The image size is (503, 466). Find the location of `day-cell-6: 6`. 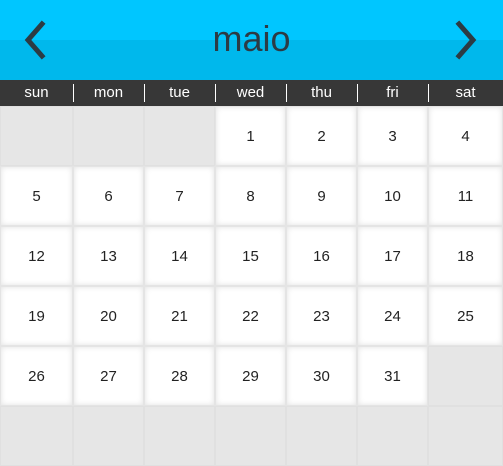

day-cell-6: 6 is located at coordinates (108, 196).